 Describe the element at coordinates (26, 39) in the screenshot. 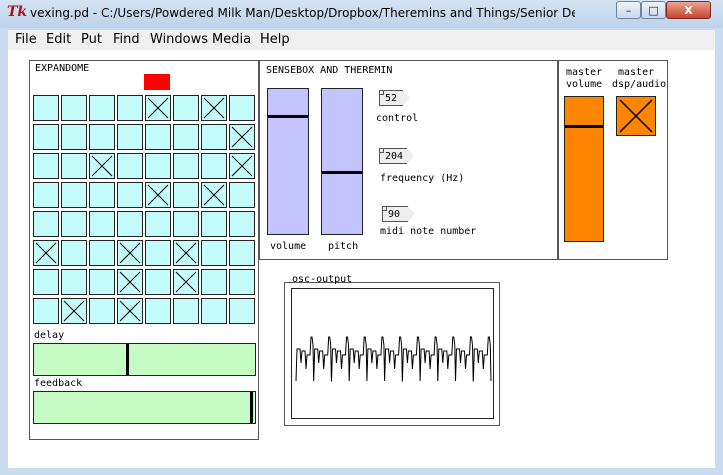

I see `menu-file: File` at that location.